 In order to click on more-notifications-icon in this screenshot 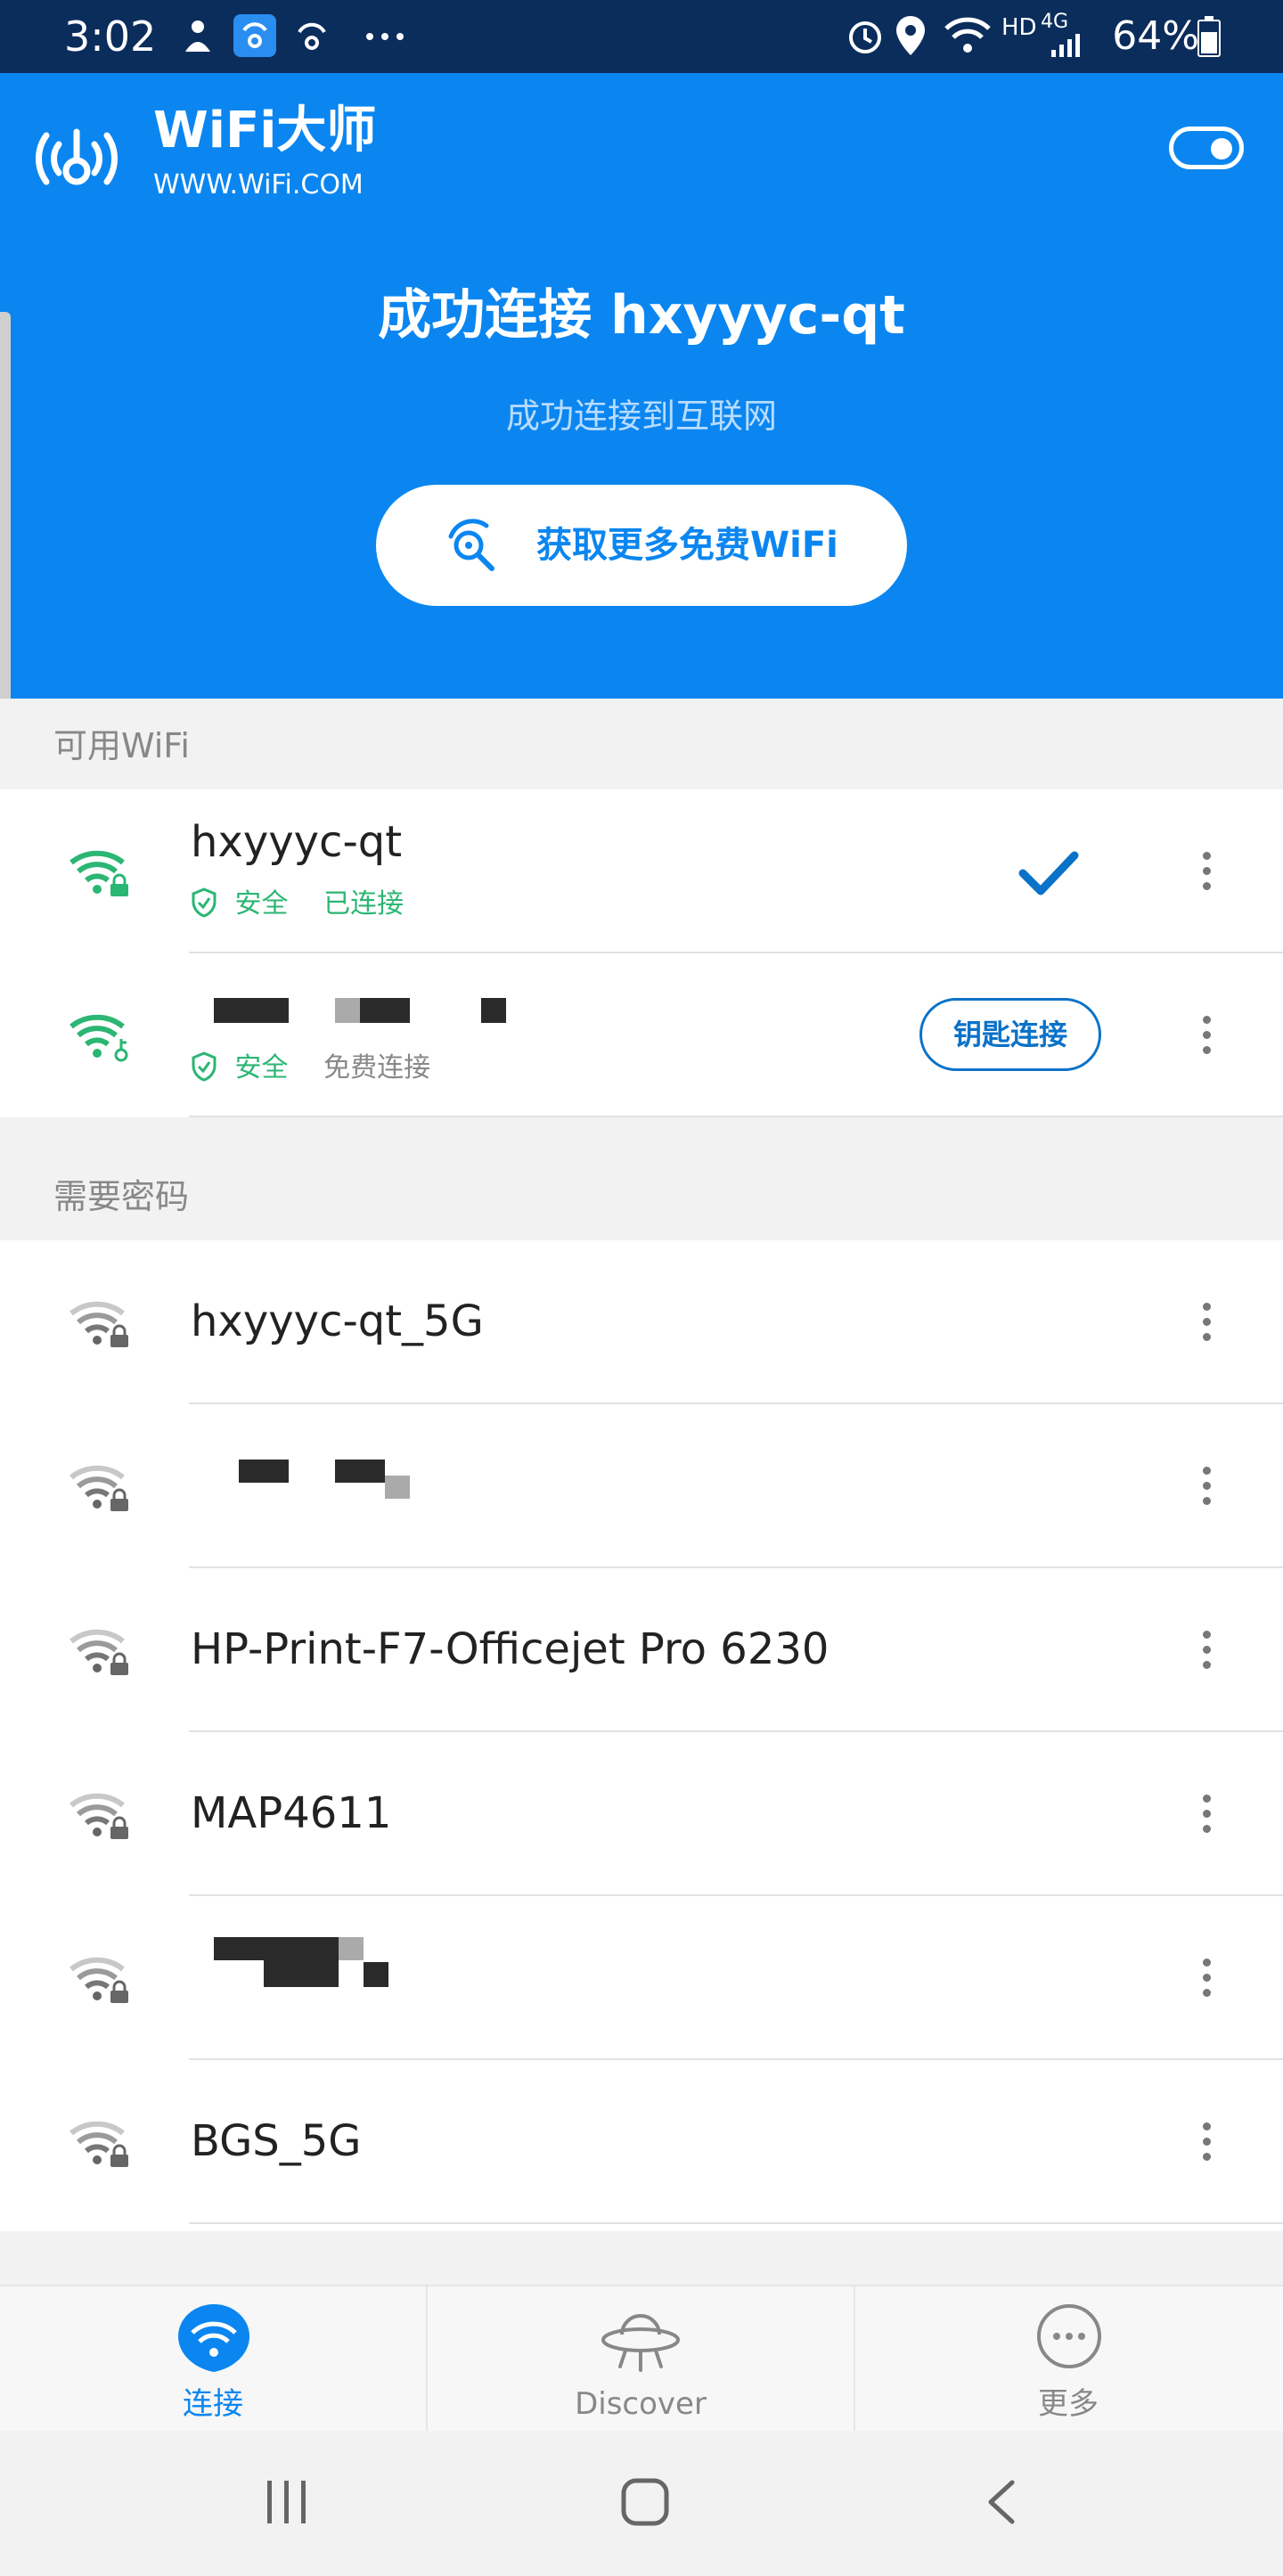, I will do `click(385, 36)`.